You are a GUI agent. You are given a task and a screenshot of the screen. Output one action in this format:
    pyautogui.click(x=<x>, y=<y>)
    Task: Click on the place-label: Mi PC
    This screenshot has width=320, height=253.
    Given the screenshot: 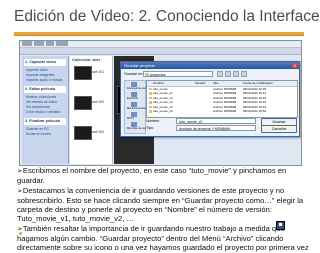 What is the action you would take?
    pyautogui.click(x=131, y=118)
    